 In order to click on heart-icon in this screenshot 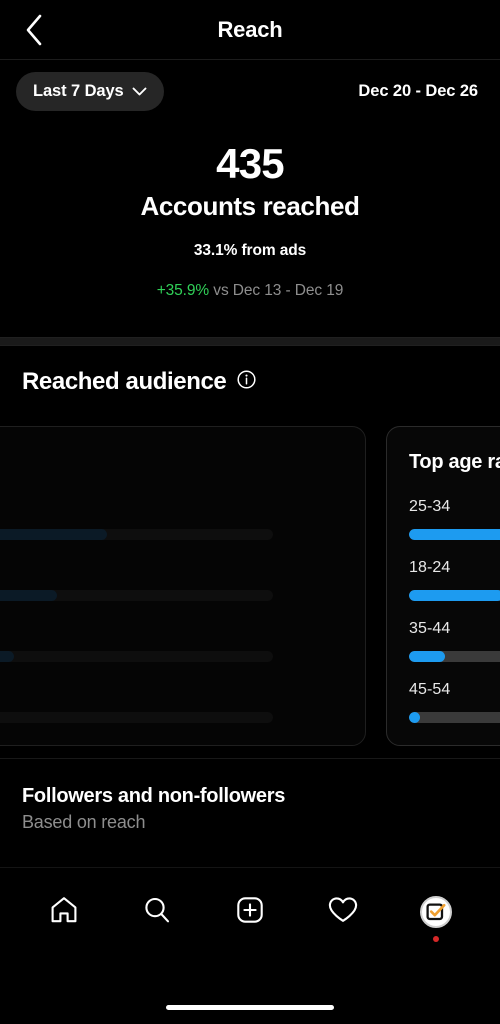, I will do `click(343, 912)`.